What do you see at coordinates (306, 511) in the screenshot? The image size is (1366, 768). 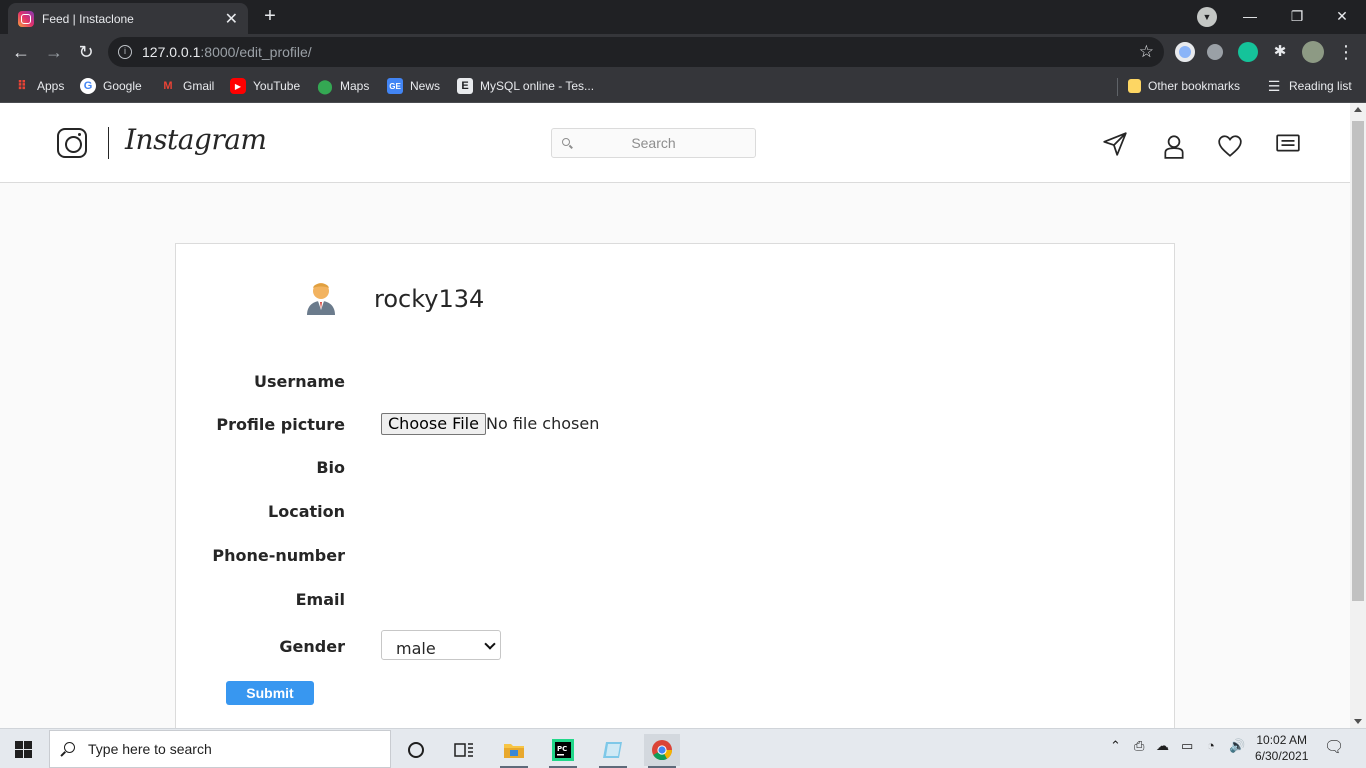 I see `location-label: Location` at bounding box center [306, 511].